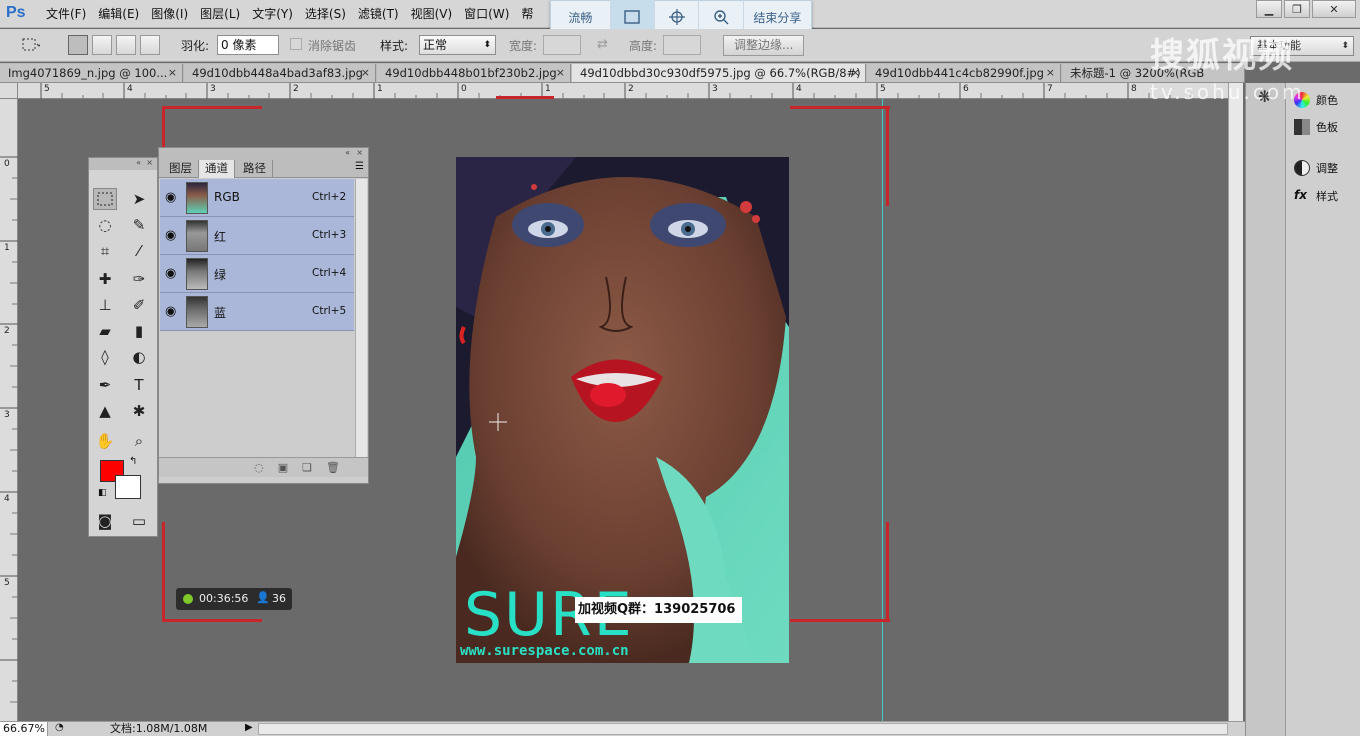  Describe the element at coordinates (133, 461) in the screenshot. I see `swap-colors-icon: ↰` at that location.